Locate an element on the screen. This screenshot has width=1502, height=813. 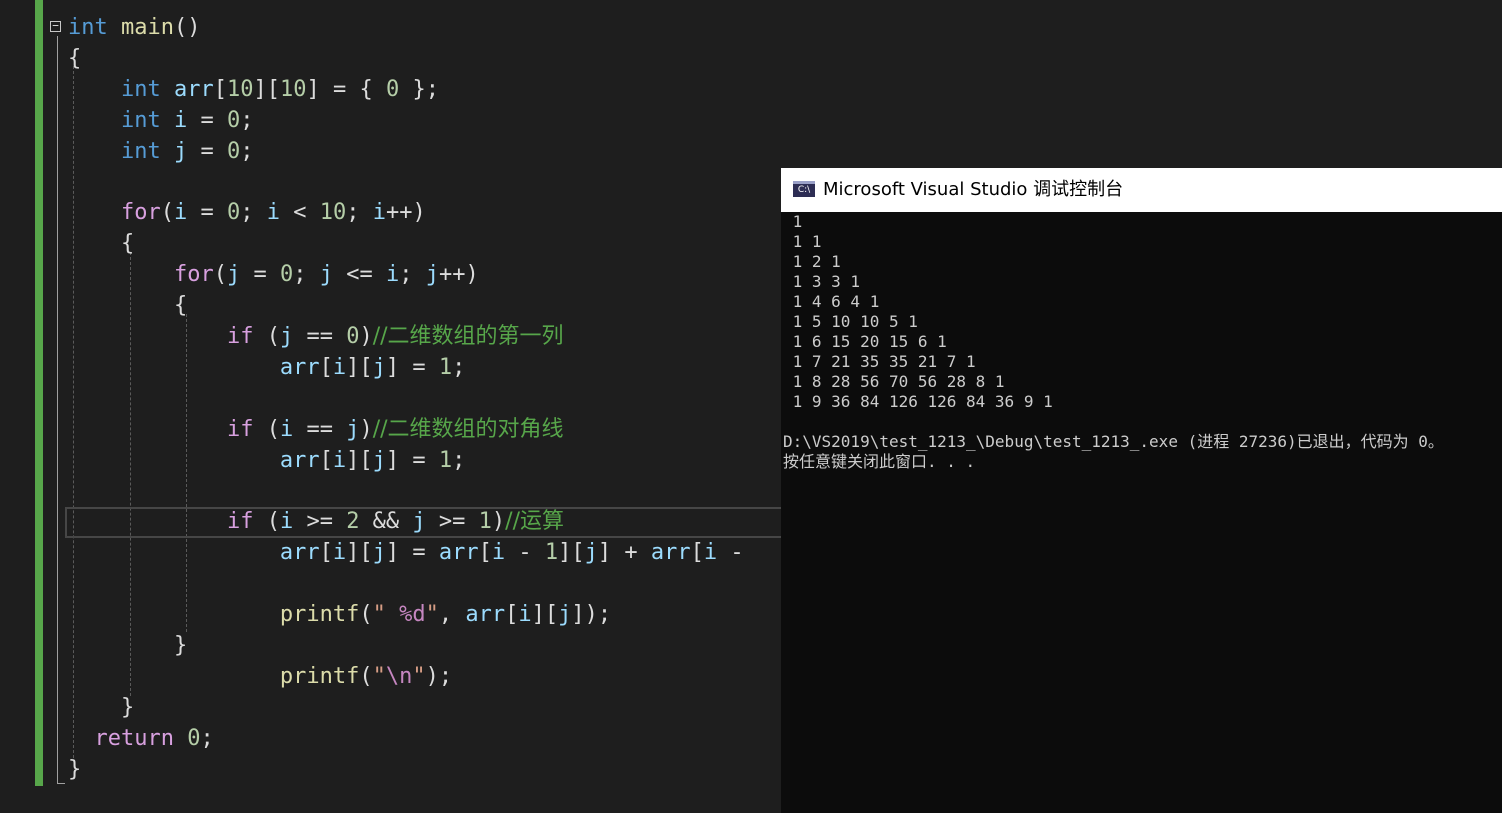
function-name: main is located at coordinates (147, 27).